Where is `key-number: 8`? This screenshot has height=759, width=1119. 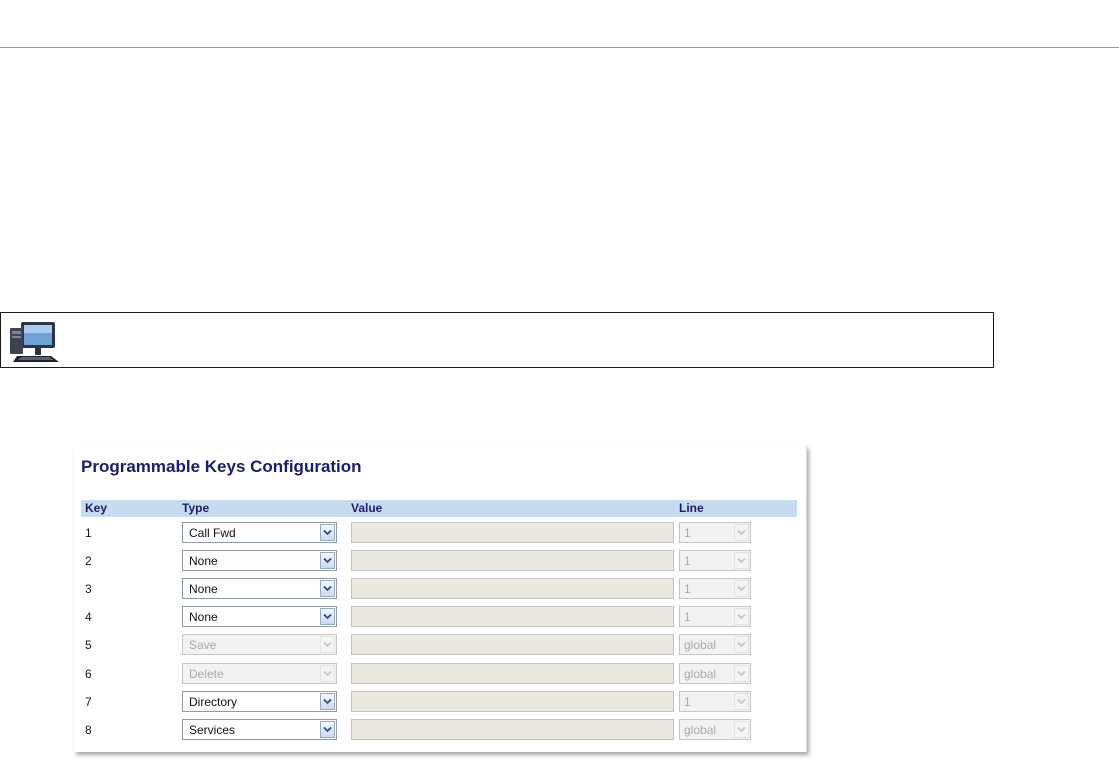
key-number: 8 is located at coordinates (88, 730).